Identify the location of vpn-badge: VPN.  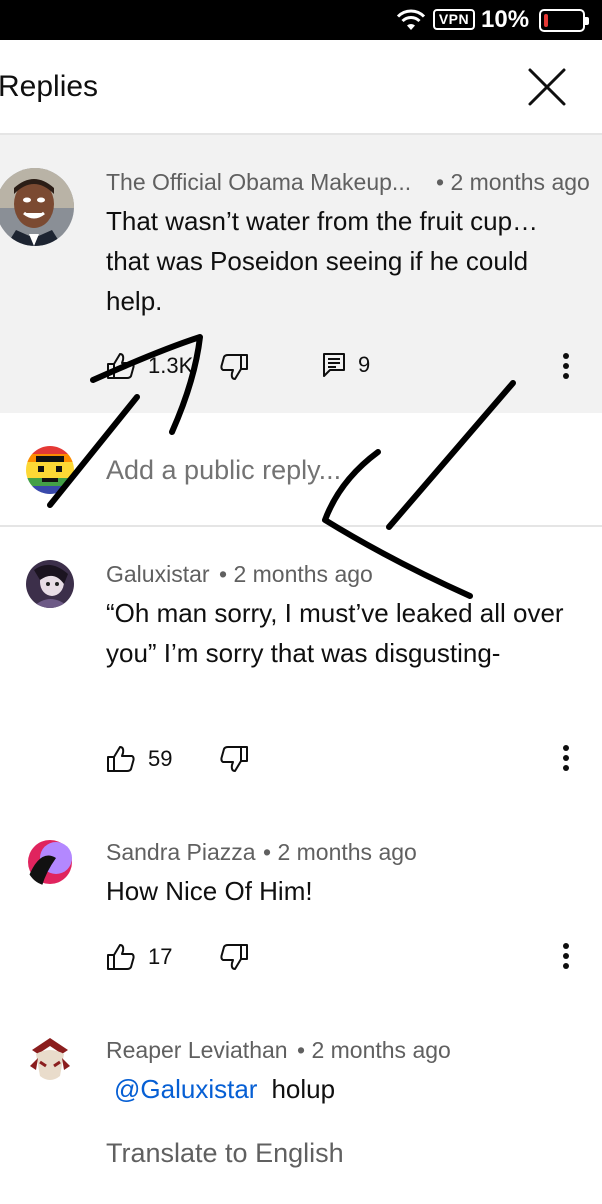
(454, 19).